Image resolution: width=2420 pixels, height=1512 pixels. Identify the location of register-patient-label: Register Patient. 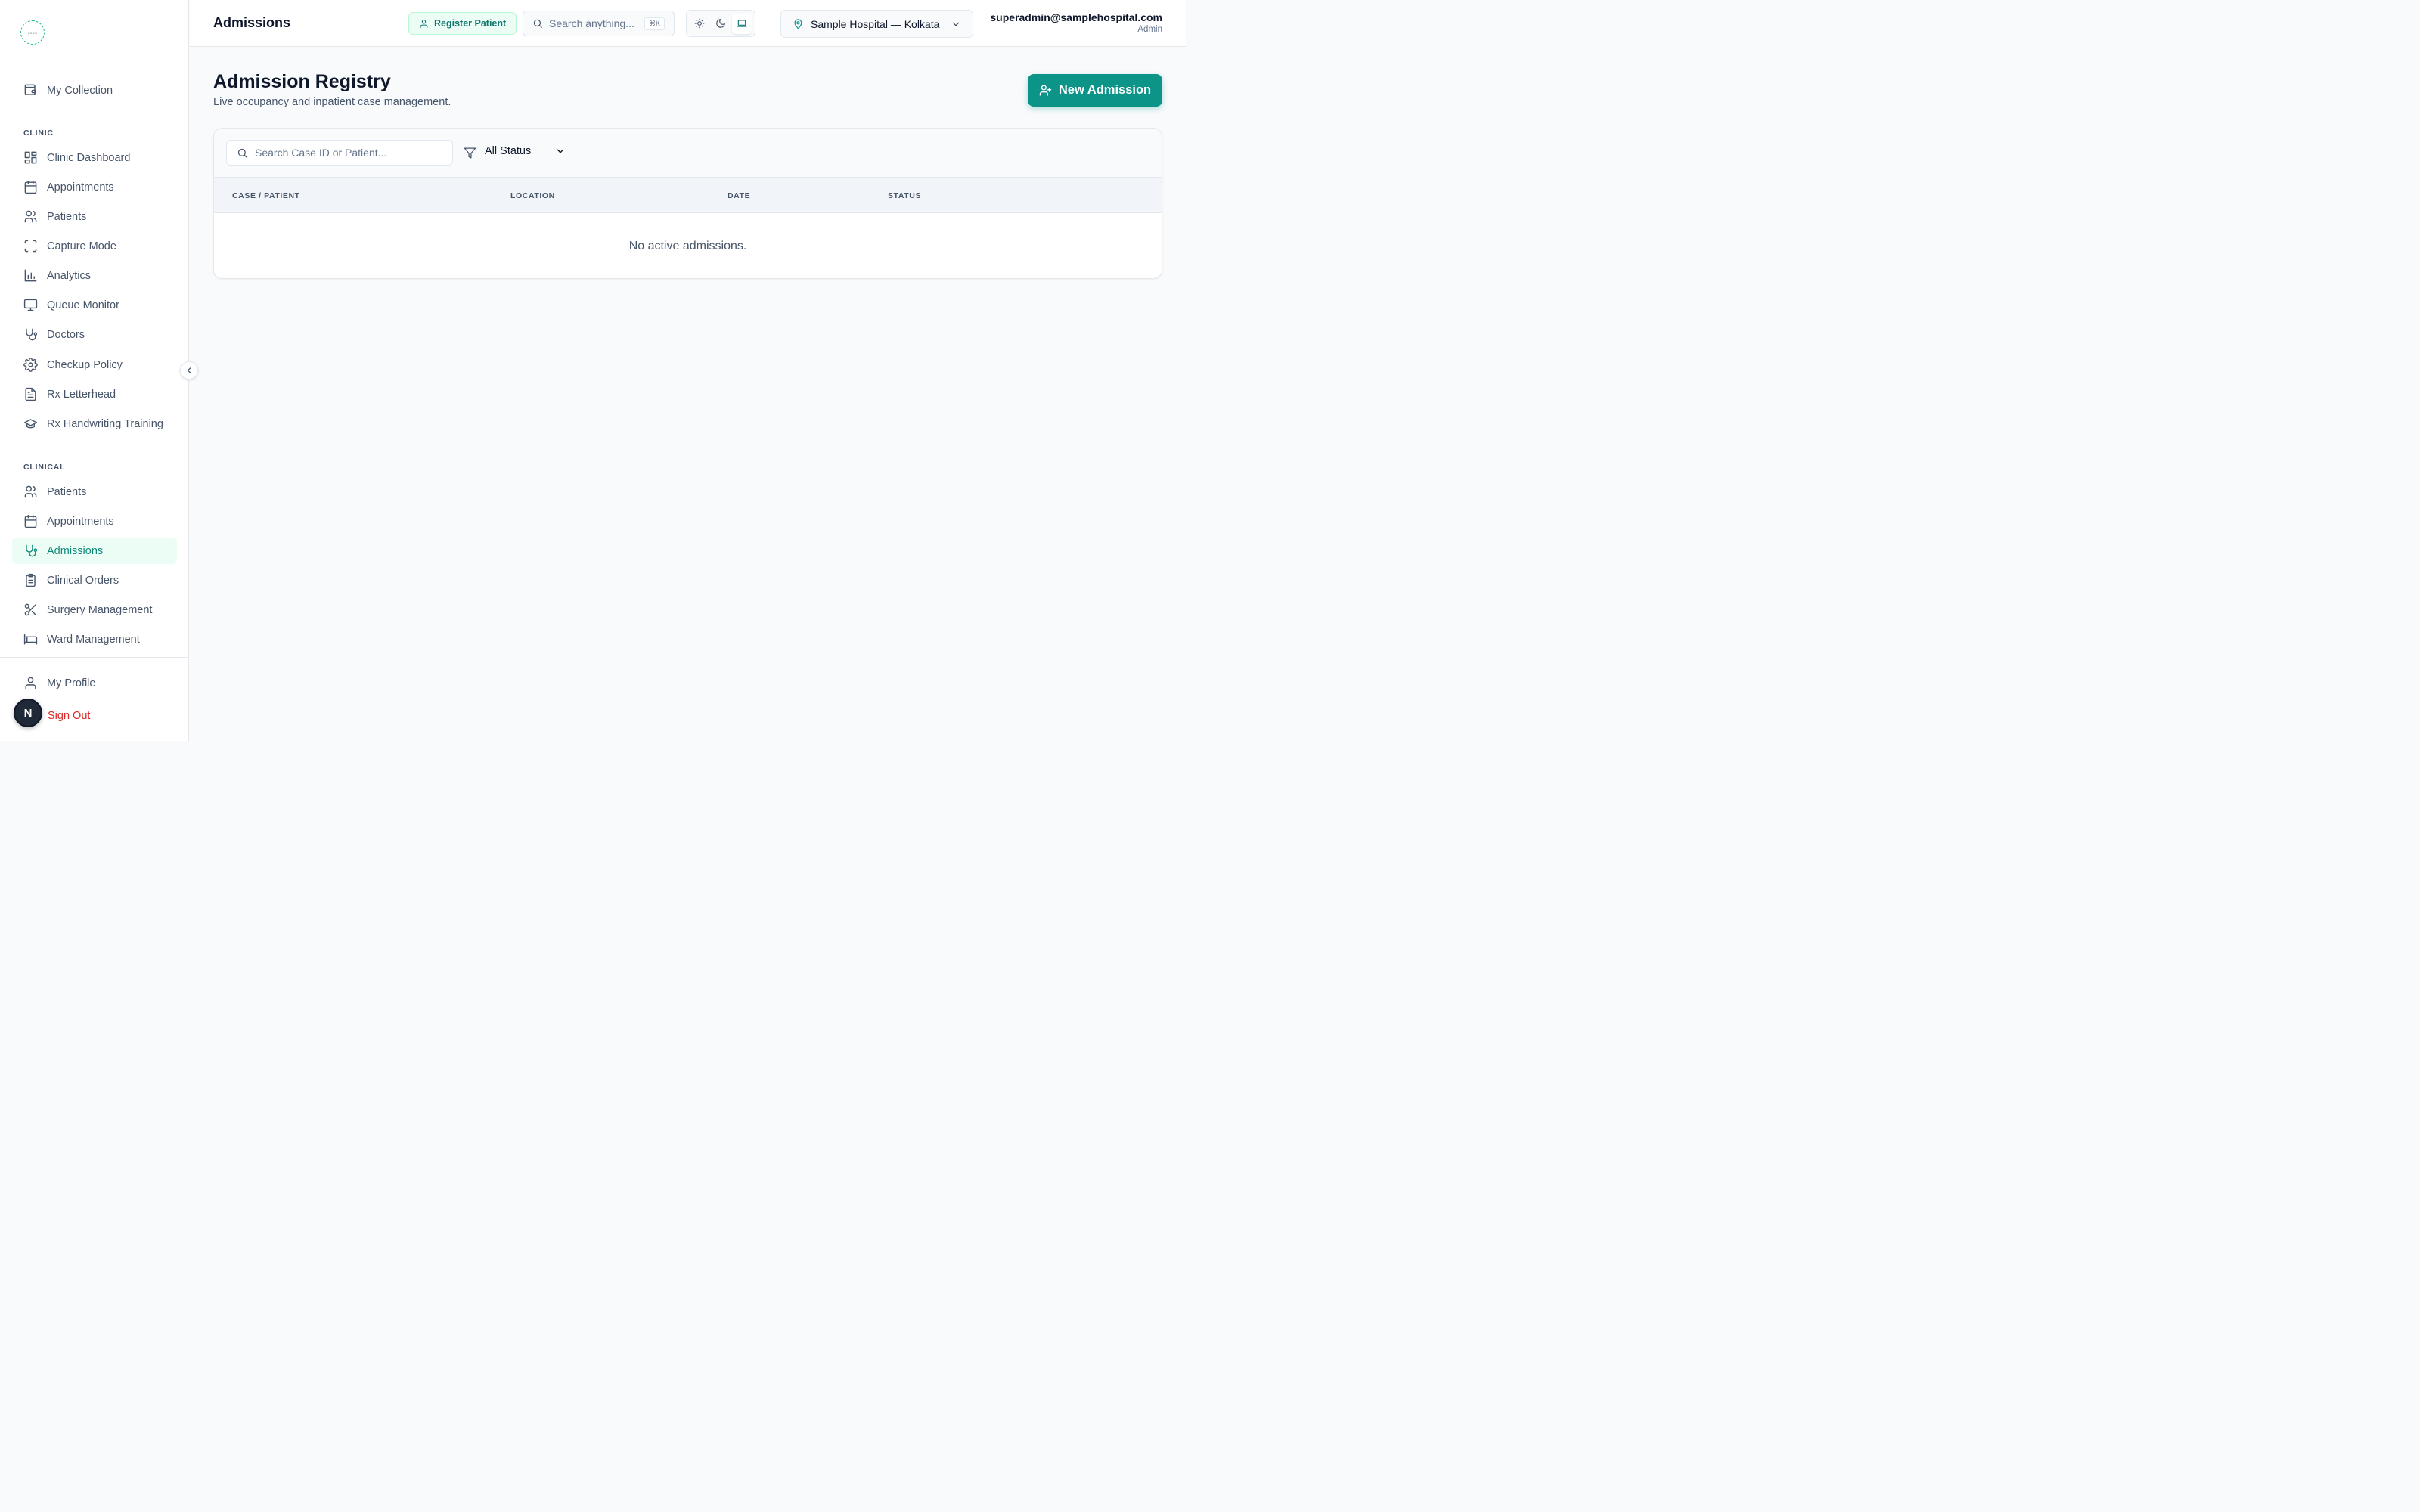
(470, 23).